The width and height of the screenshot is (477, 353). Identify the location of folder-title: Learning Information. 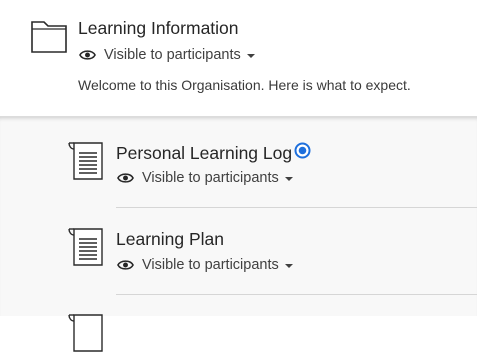
(158, 28).